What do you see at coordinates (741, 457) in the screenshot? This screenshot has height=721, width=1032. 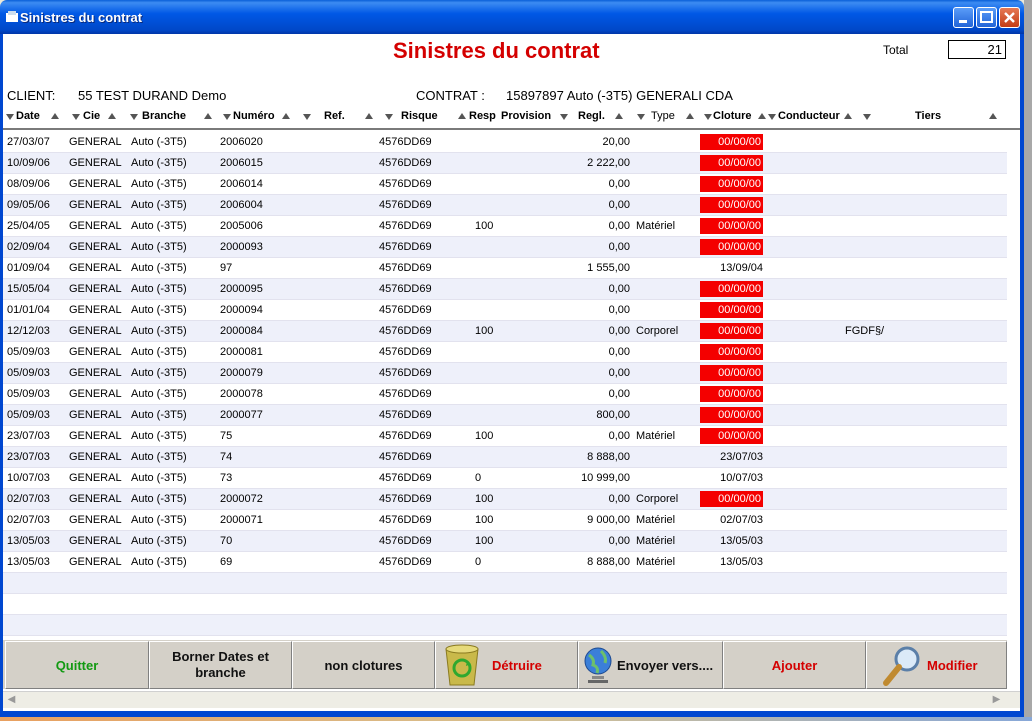 I see `cell-cloture: 23/07/03` at bounding box center [741, 457].